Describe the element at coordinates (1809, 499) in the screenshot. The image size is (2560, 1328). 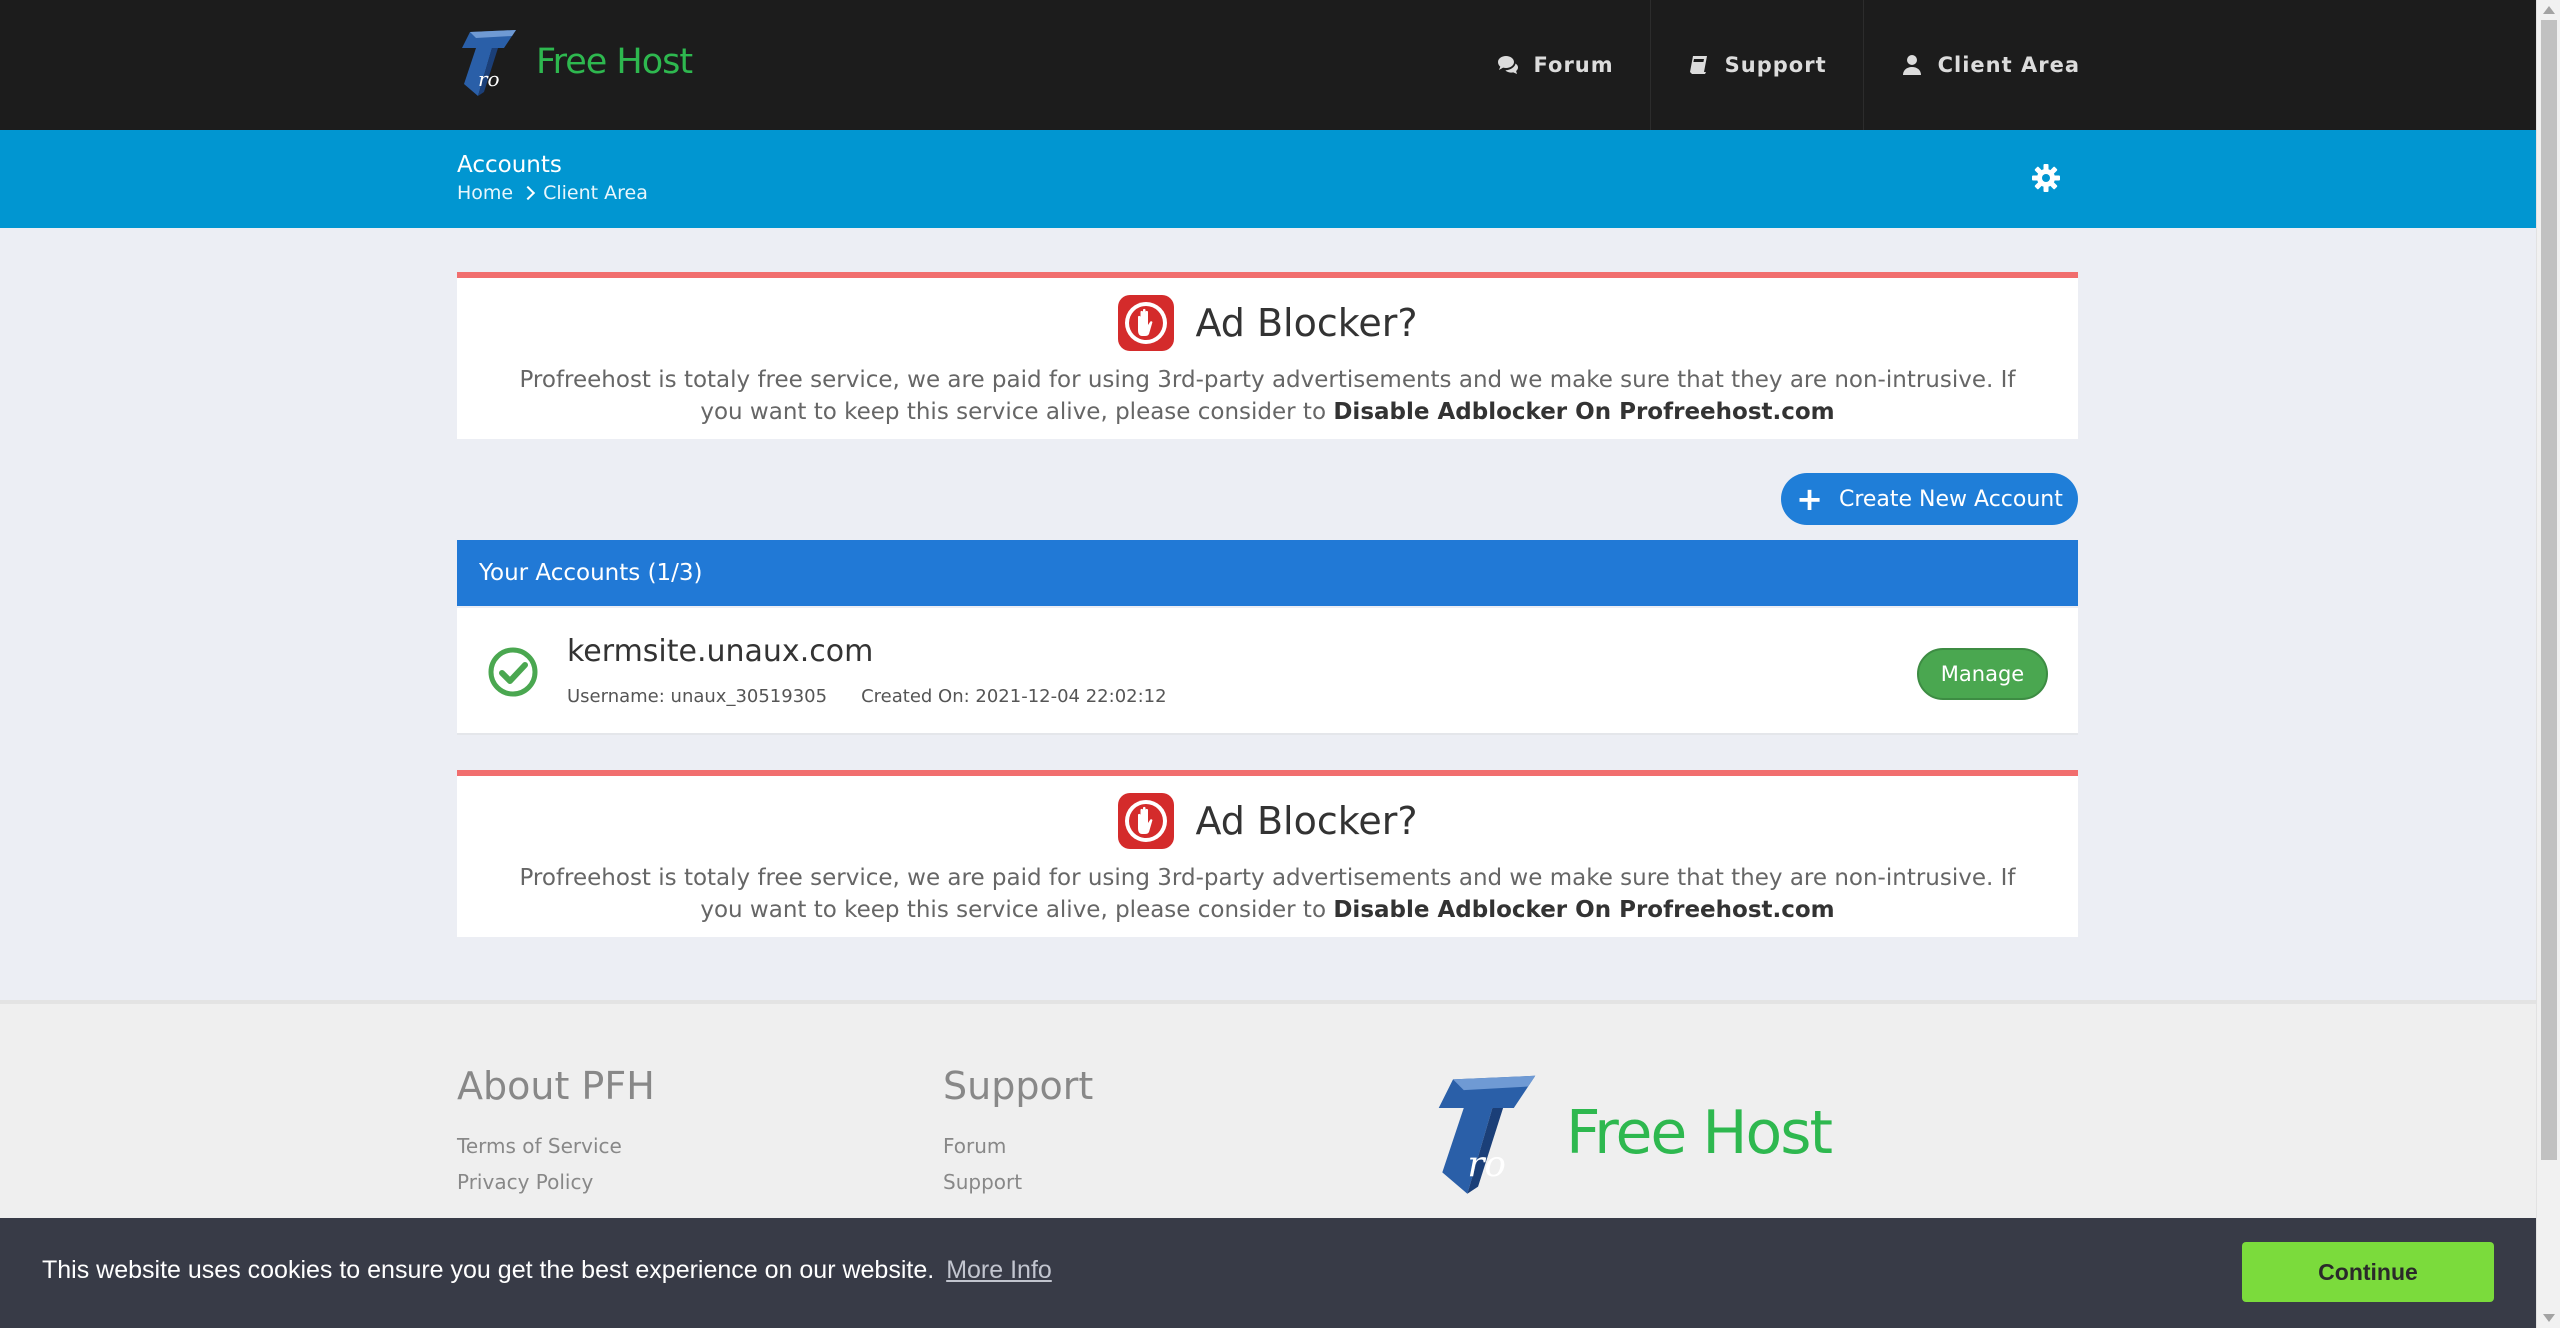
I see `plus-icon: +` at that location.